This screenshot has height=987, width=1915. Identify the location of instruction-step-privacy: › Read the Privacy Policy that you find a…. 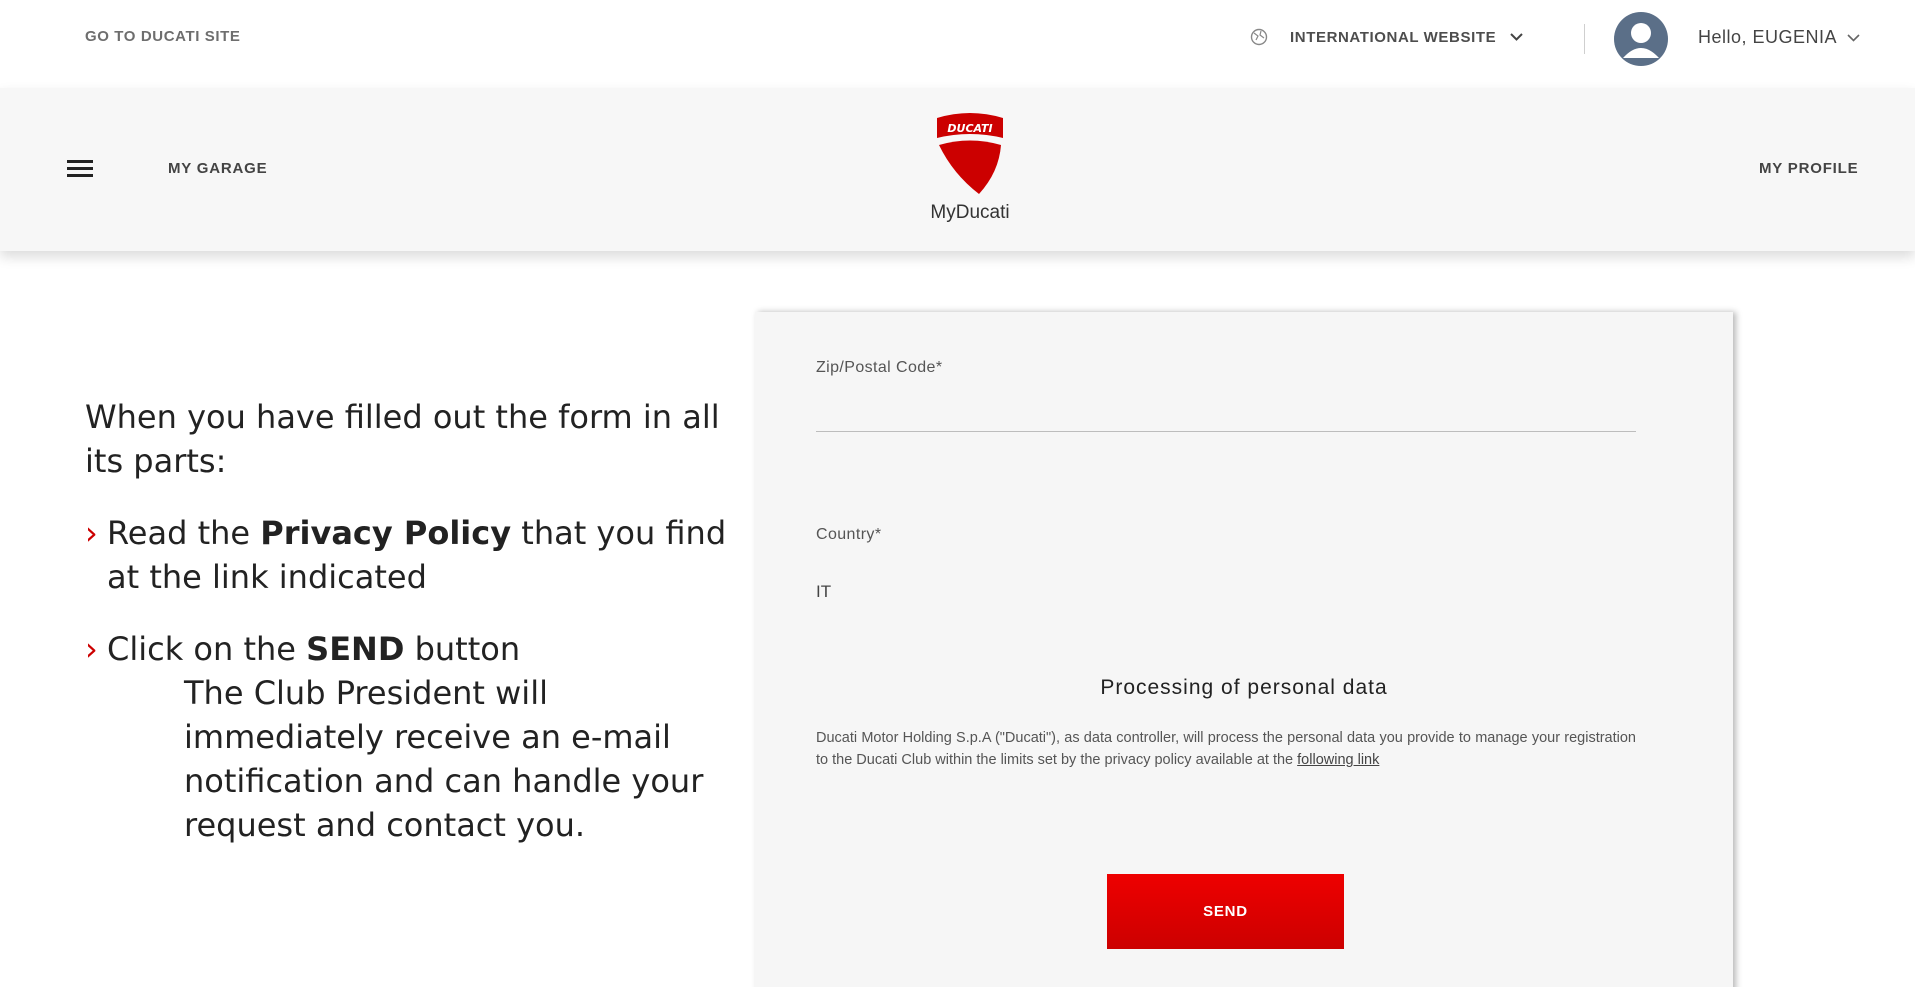
(410, 555).